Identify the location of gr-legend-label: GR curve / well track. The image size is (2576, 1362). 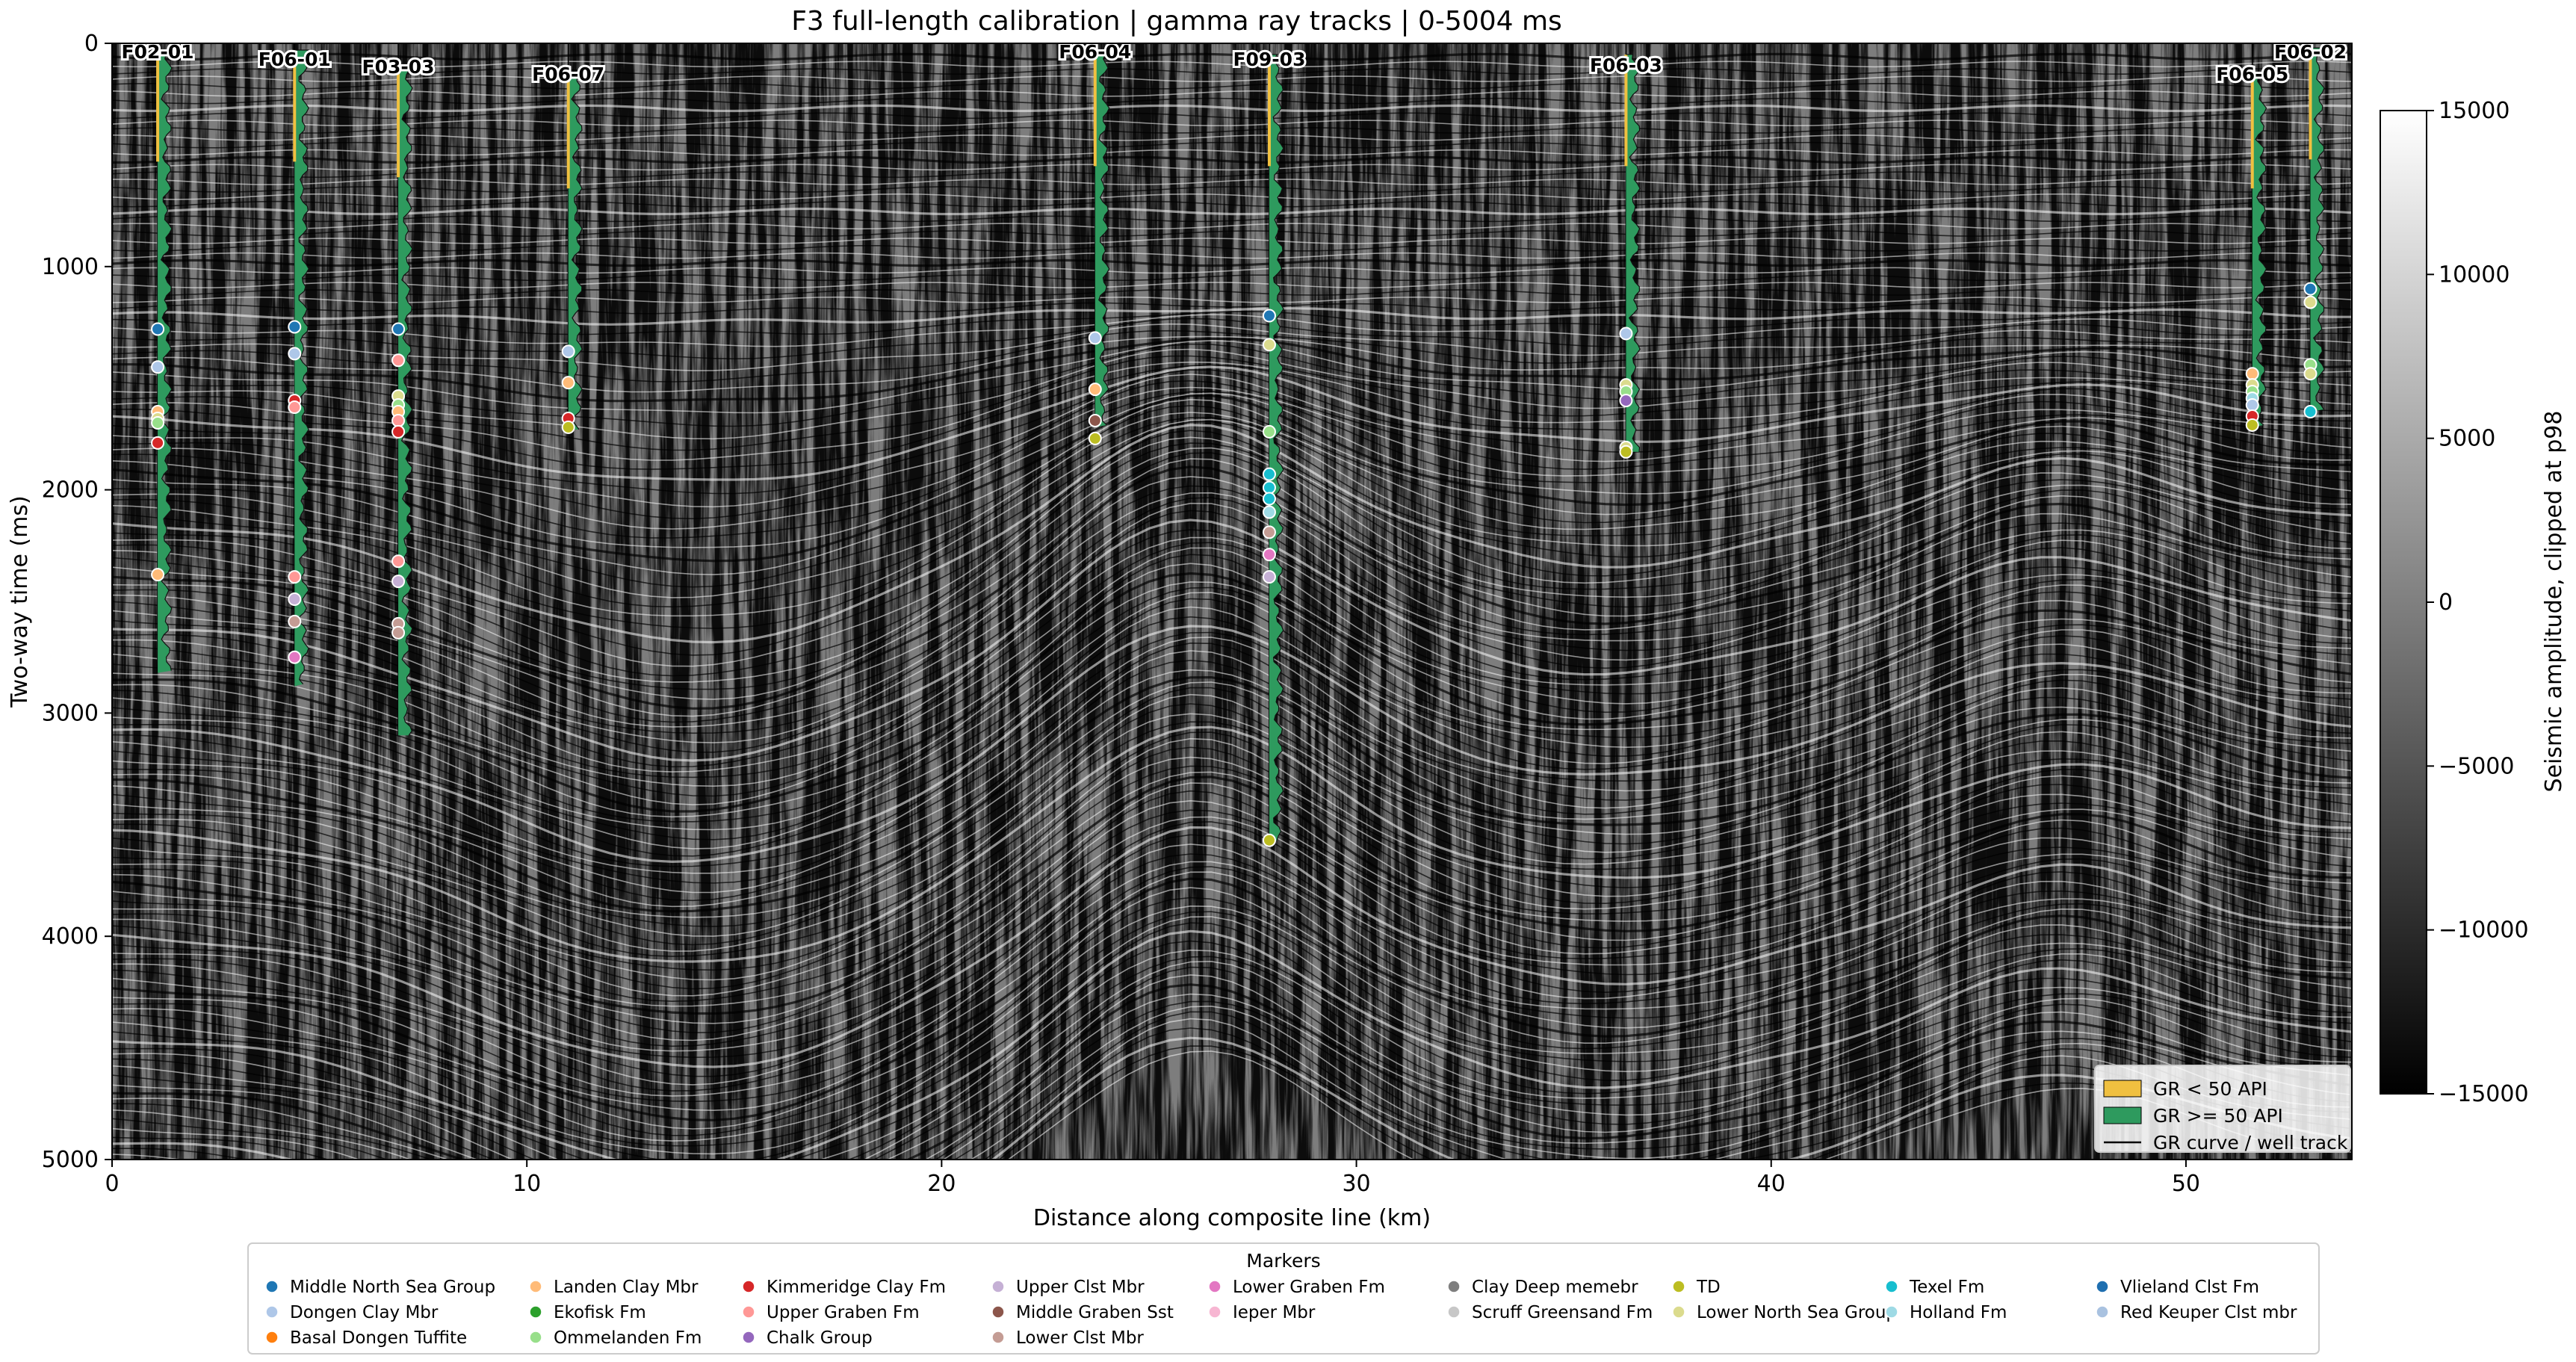
(2250, 1143).